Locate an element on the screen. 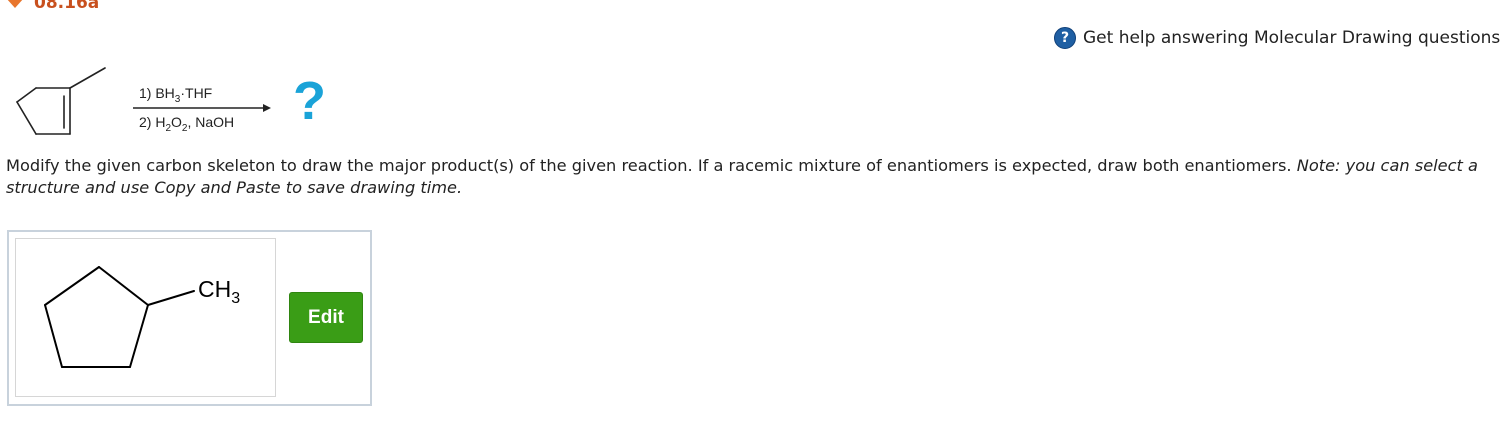 The image size is (1508, 434). reagent-step-1-suffix: ·THF is located at coordinates (196, 93).